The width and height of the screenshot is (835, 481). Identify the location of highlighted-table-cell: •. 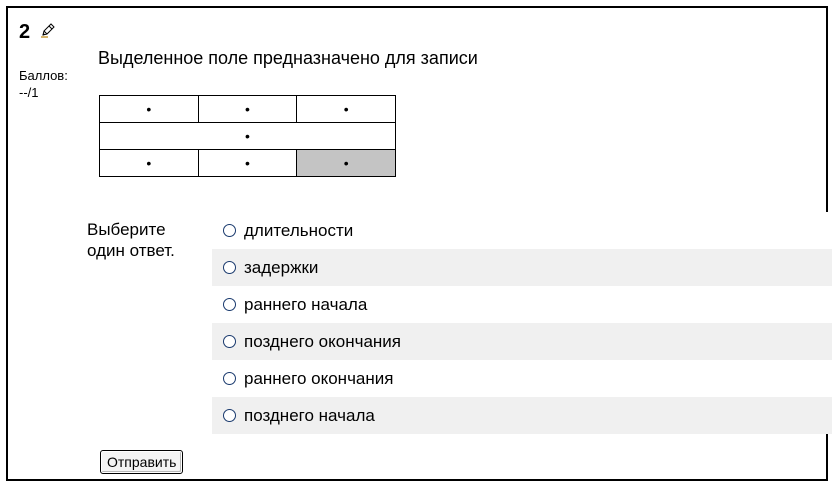
(346, 163).